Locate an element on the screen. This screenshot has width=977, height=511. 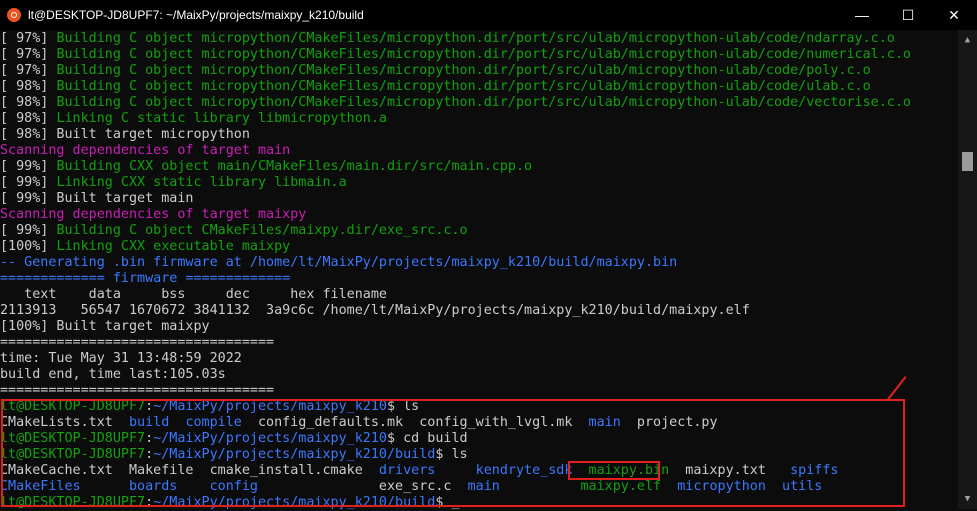
highlight-box-maixpy-bin is located at coordinates (614, 470).